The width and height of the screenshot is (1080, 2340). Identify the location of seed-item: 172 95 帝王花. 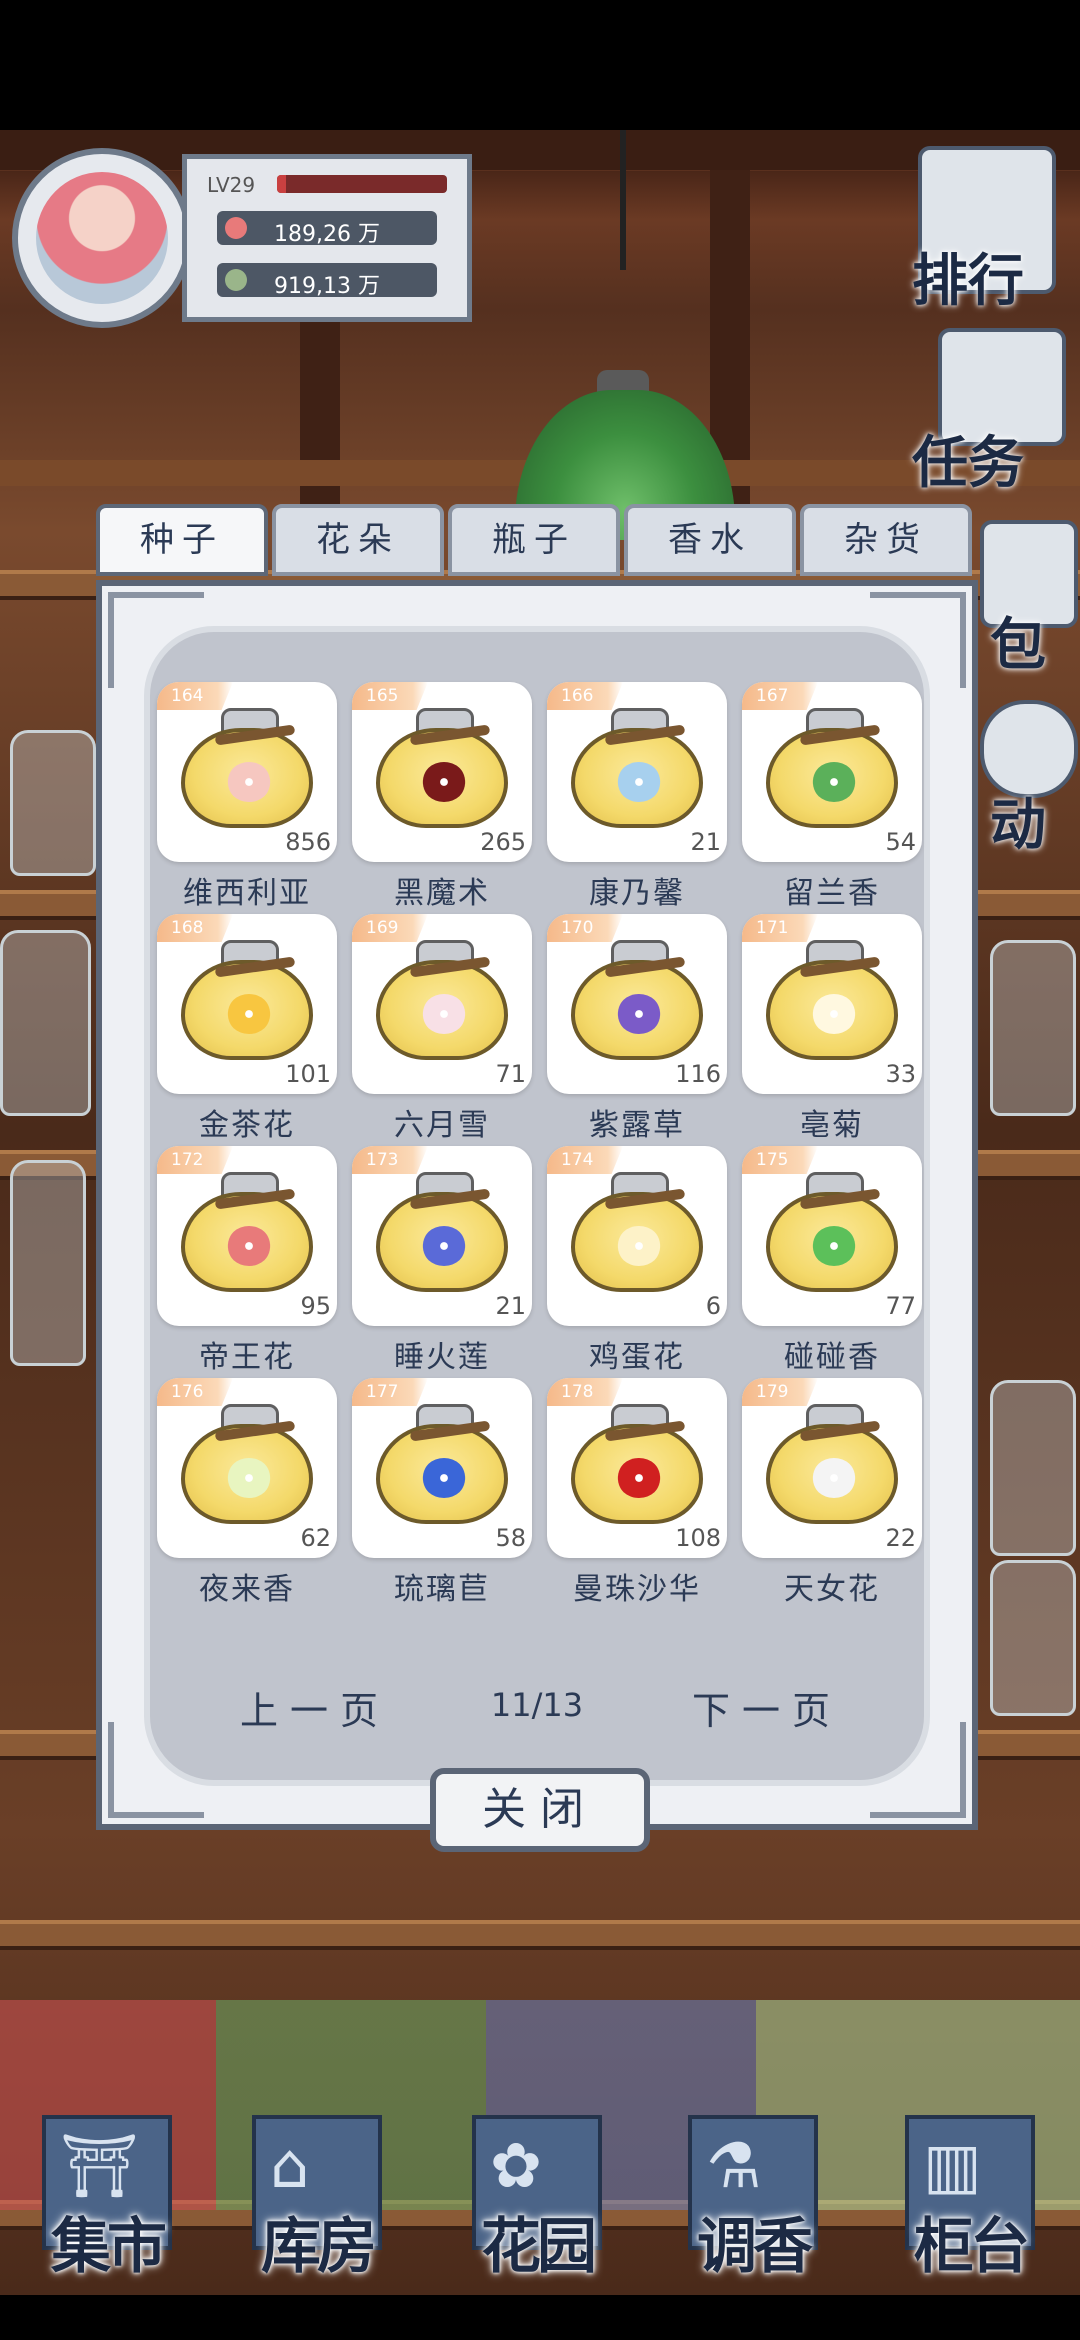
(247, 1264).